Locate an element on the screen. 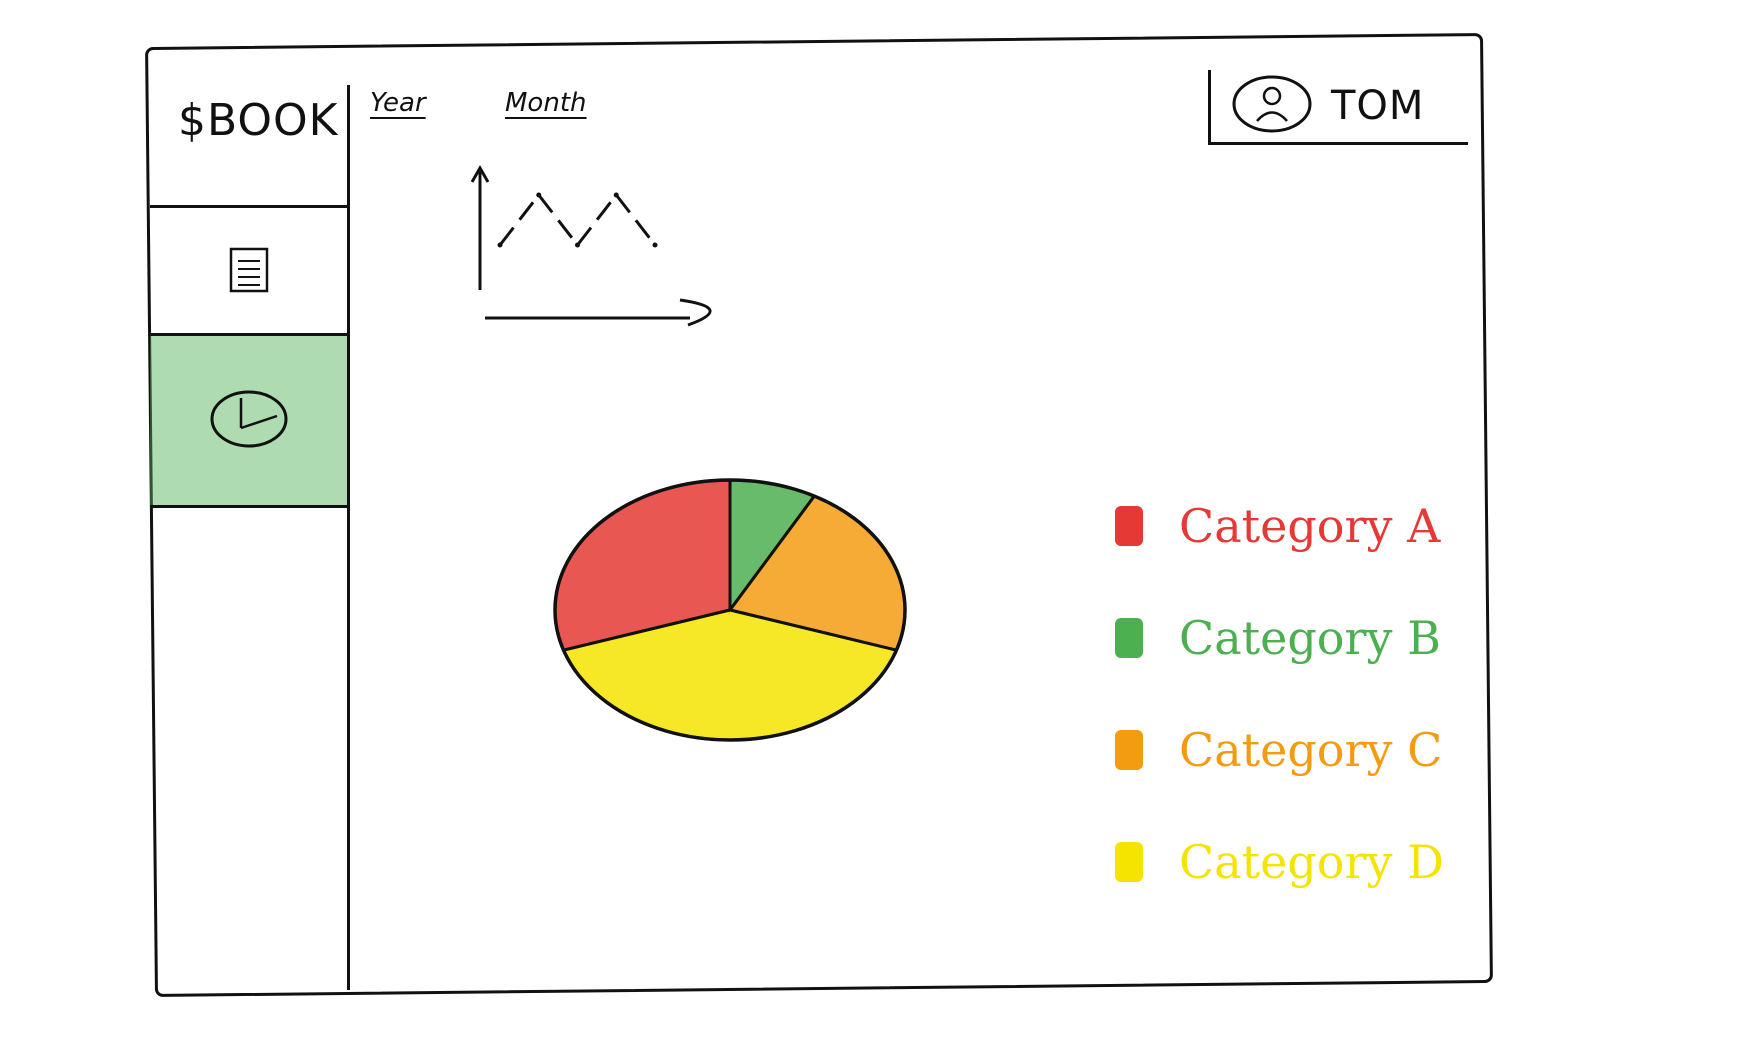  legend-item: Category A is located at coordinates (1279, 526).